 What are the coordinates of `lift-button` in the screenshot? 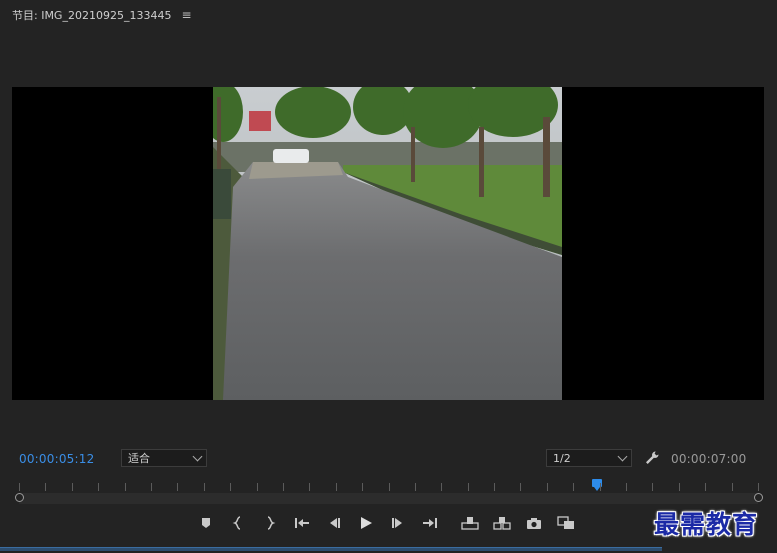 It's located at (470, 523).